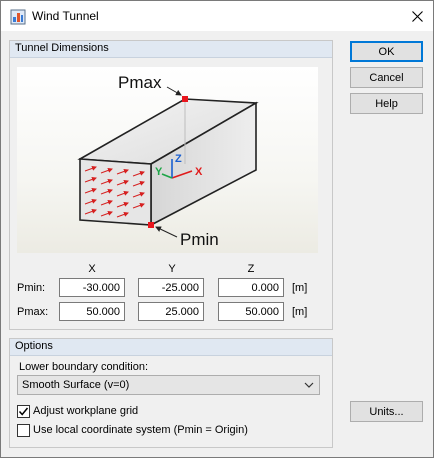 This screenshot has width=434, height=458. Describe the element at coordinates (159, 172) in the screenshot. I see `axis-y-label: Y` at that location.